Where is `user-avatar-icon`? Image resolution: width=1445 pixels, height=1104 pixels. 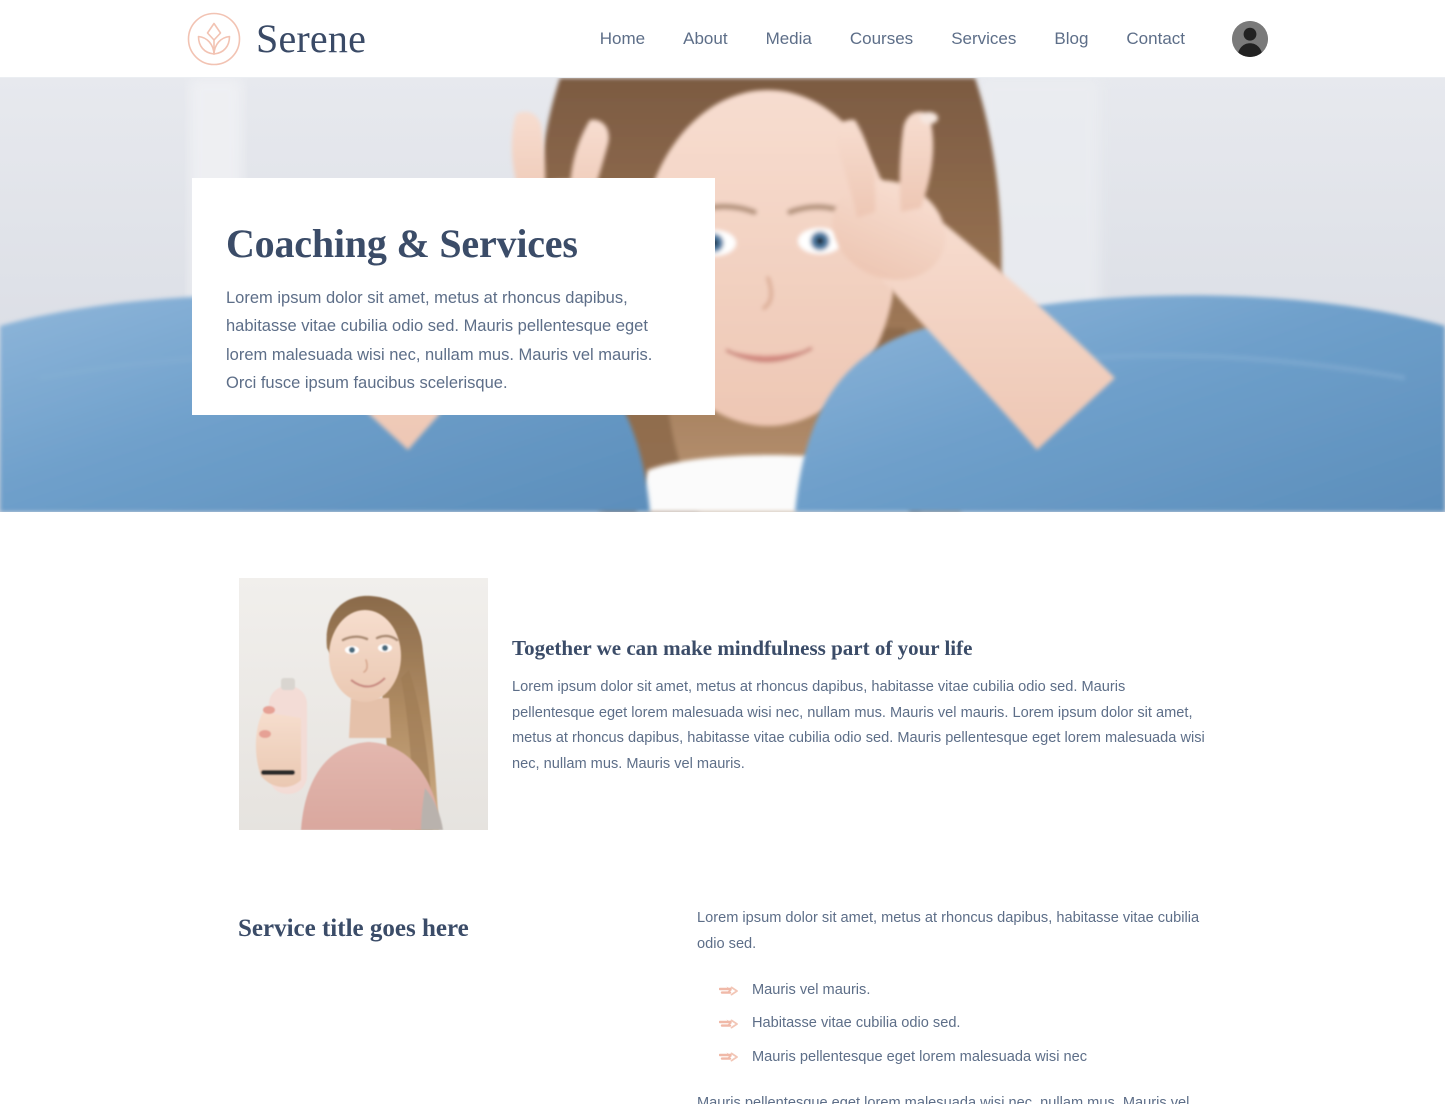
user-avatar-icon is located at coordinates (1250, 38).